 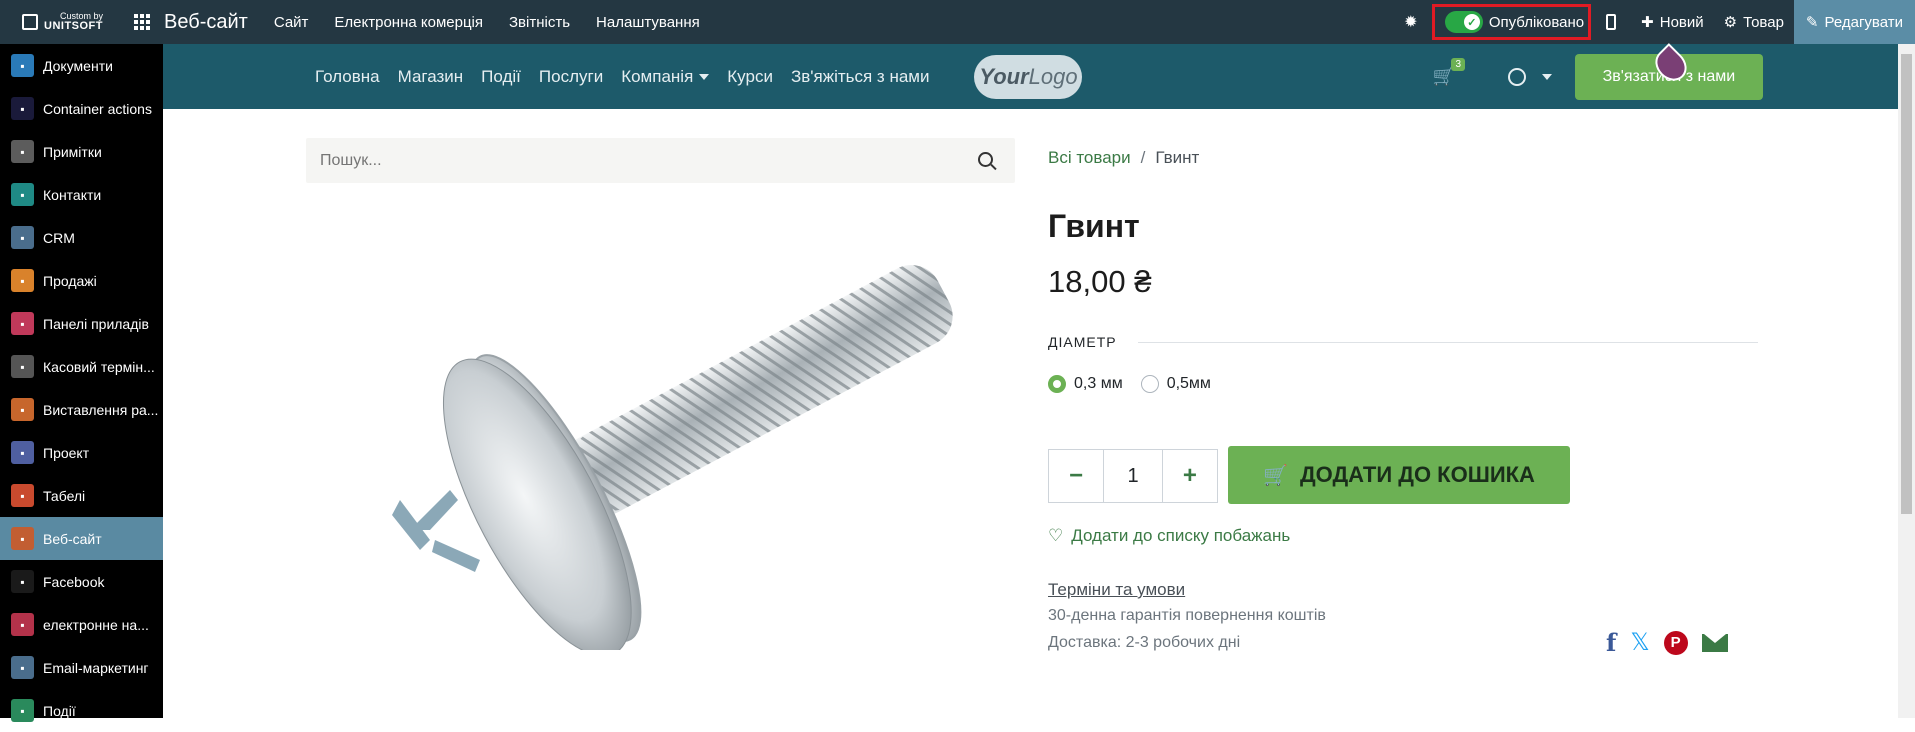 I want to click on sidebar-item: ▪ Документи, so click(x=81, y=65).